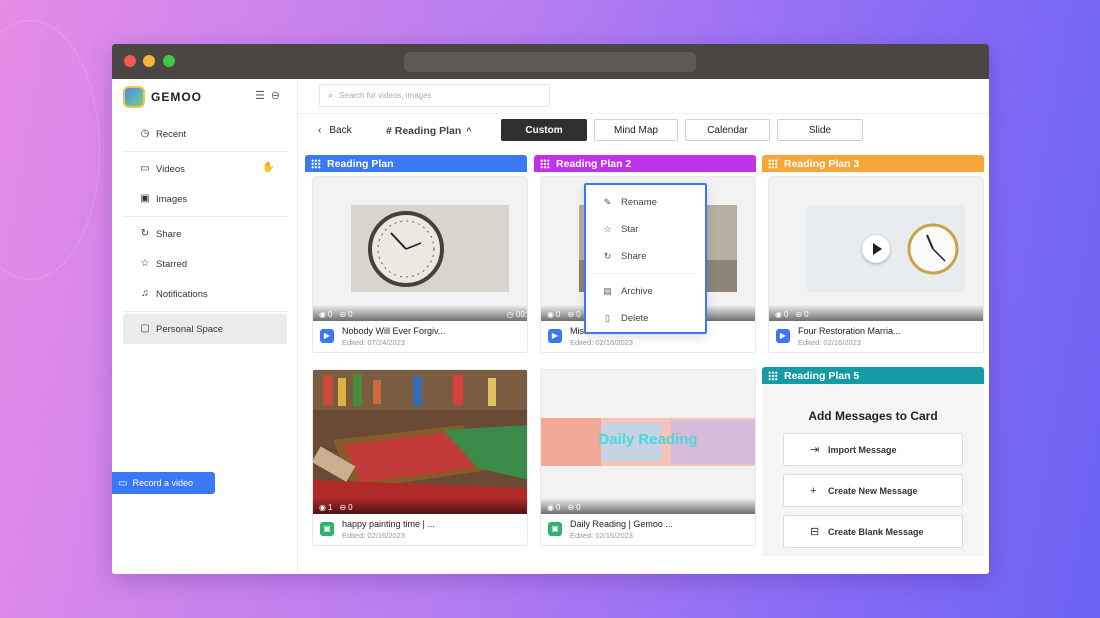 The height and width of the screenshot is (618, 1100). I want to click on record-video-button: ▭ Record a video, so click(163, 483).